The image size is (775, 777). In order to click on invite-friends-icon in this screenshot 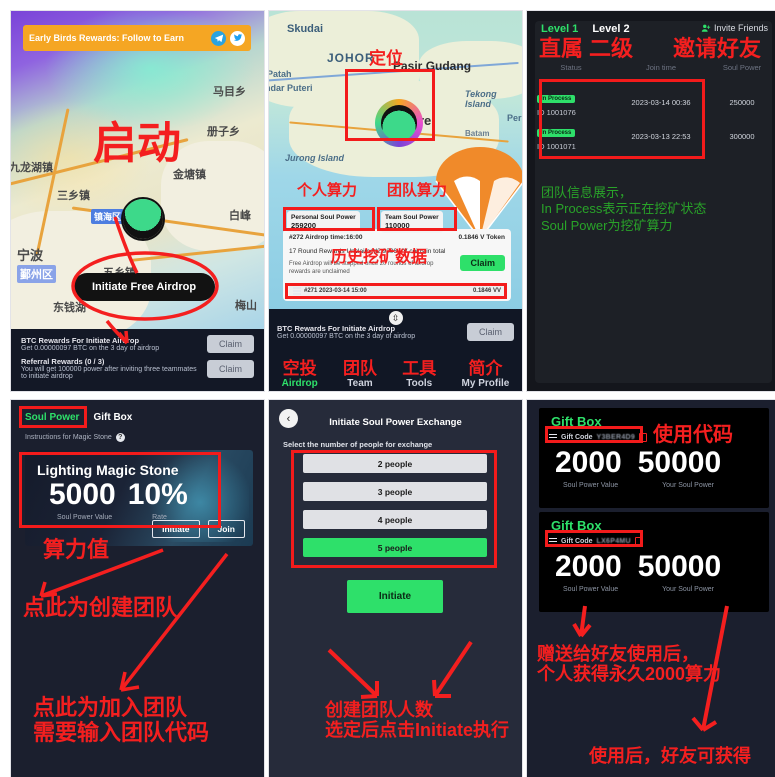, I will do `click(706, 28)`.